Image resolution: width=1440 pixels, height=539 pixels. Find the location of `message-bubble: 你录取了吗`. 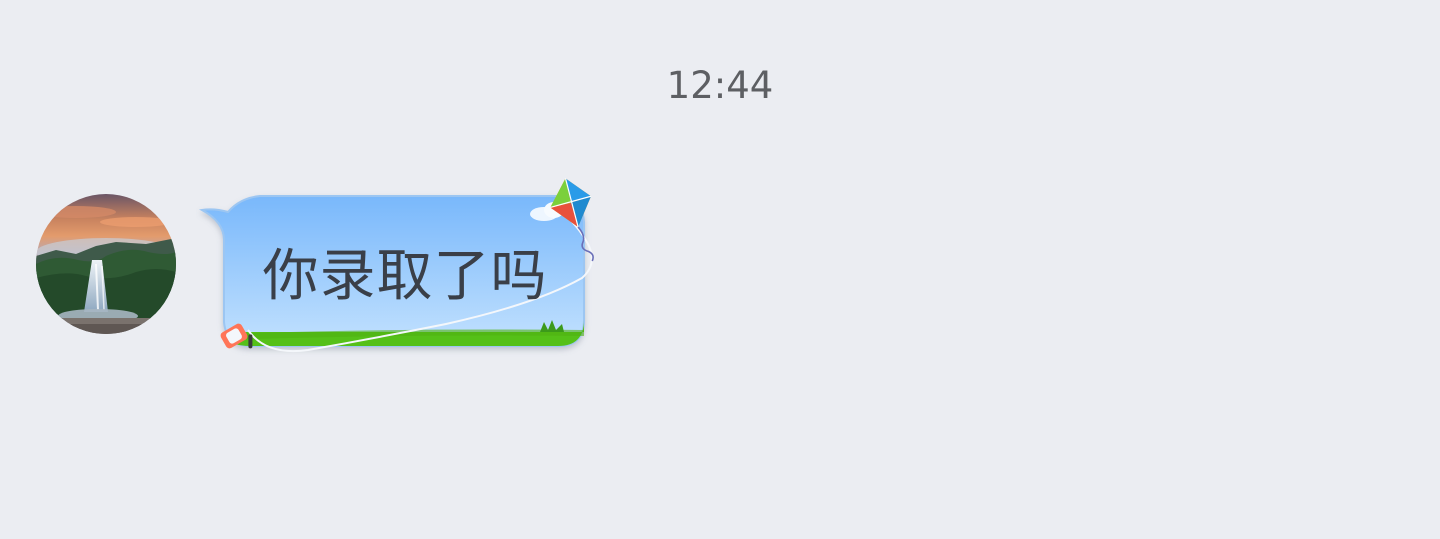

message-bubble: 你录取了吗 is located at coordinates (406, 269).